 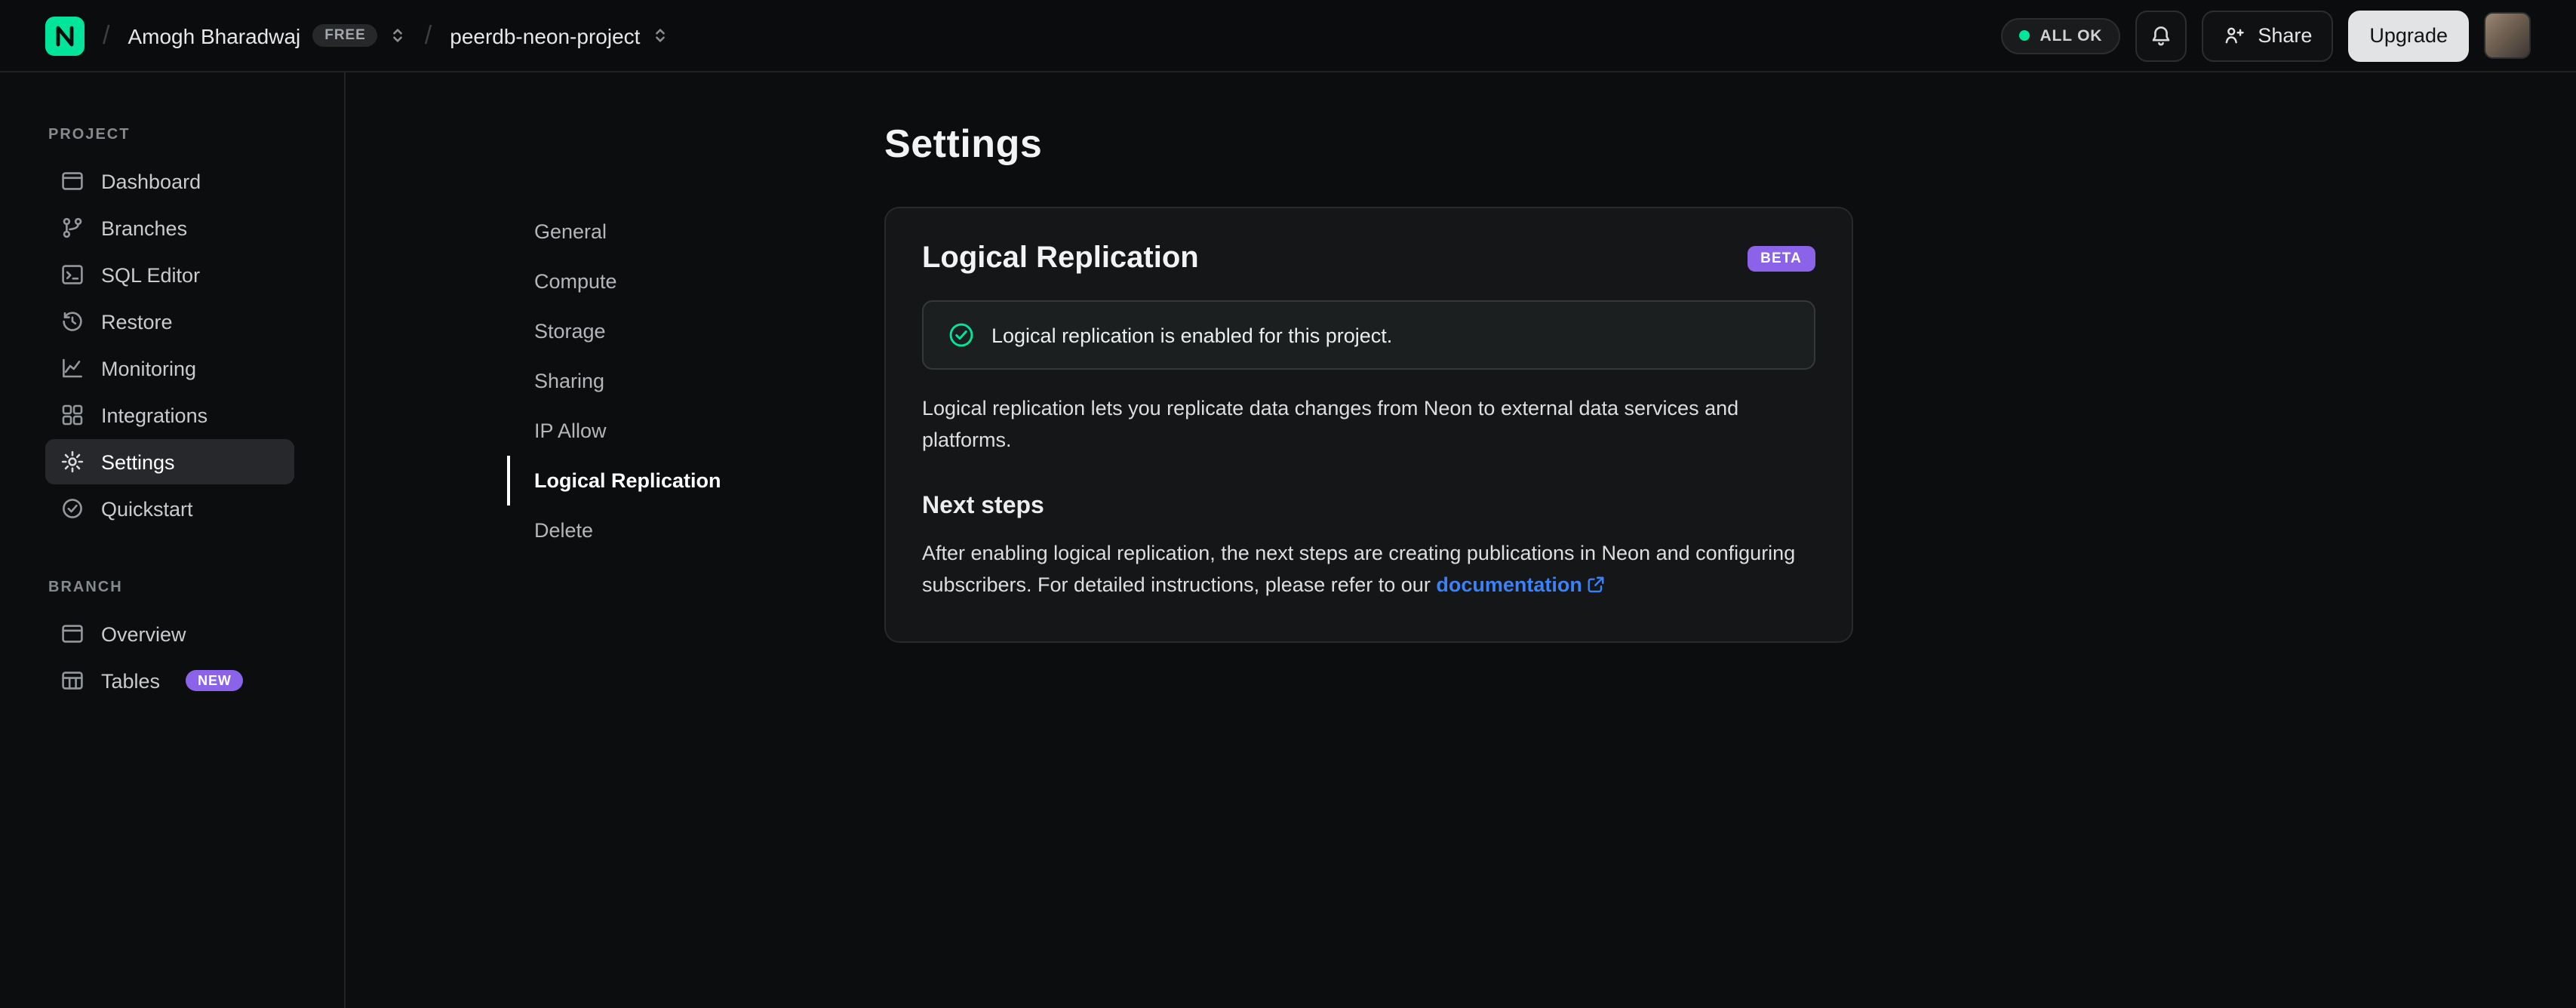 I want to click on topbar-actions: ALL OK Share Upgrade, so click(x=2265, y=35).